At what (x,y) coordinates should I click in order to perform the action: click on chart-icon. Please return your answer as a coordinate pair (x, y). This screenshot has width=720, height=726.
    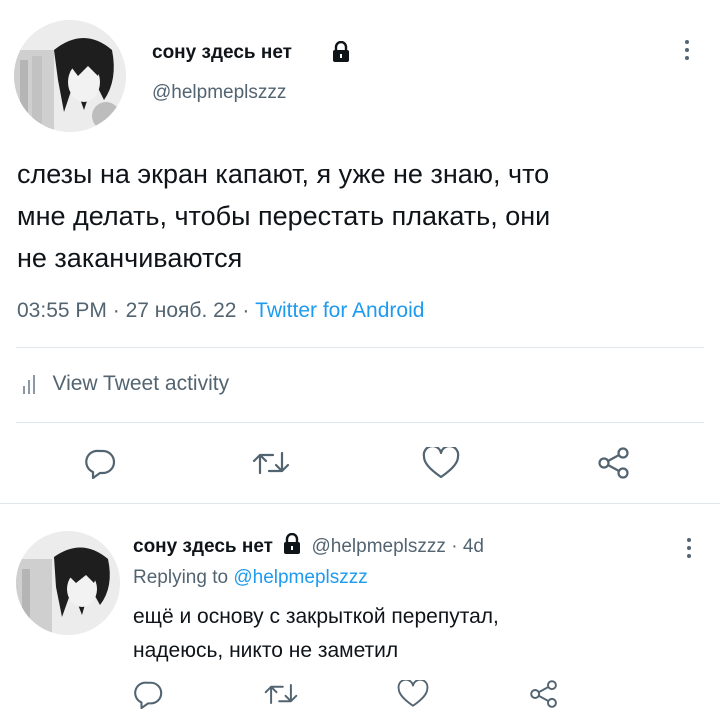
    Looking at the image, I should click on (29, 384).